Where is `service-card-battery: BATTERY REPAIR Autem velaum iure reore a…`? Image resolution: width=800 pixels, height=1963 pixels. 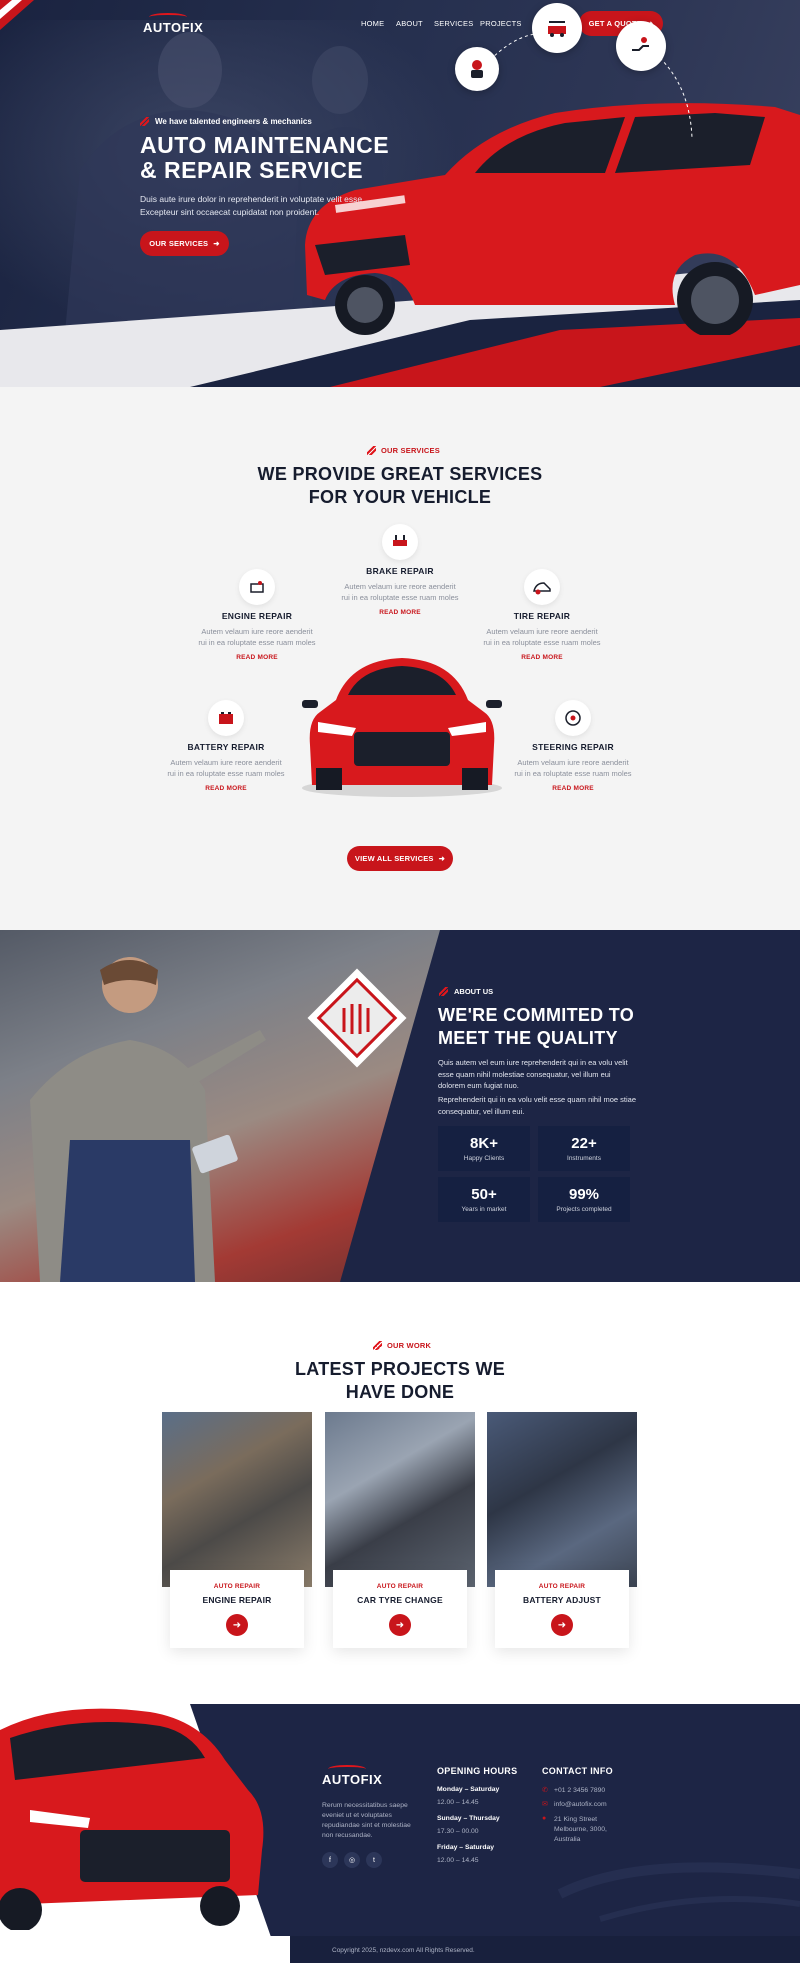
service-card-battery: BATTERY REPAIR Autem velaum iure reore a… is located at coordinates (226, 746).